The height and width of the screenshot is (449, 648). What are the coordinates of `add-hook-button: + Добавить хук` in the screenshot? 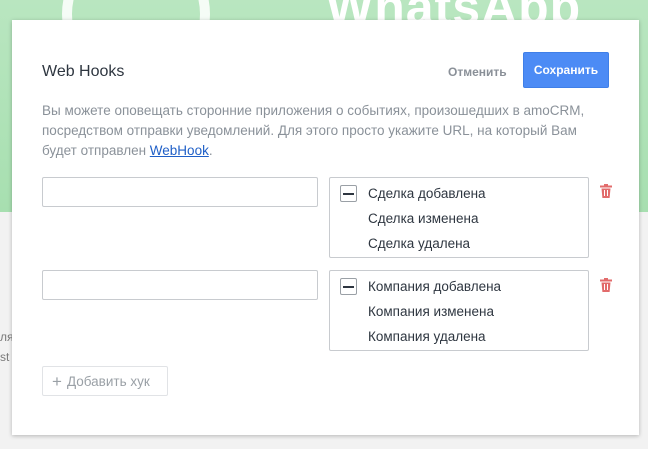 It's located at (105, 381).